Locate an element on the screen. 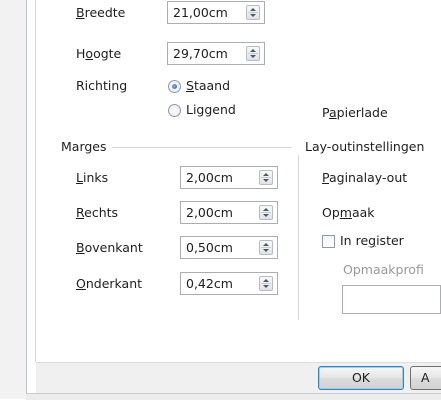 This screenshot has height=400, width=441. height-spinbox: 29,70cm is located at coordinates (216, 53).